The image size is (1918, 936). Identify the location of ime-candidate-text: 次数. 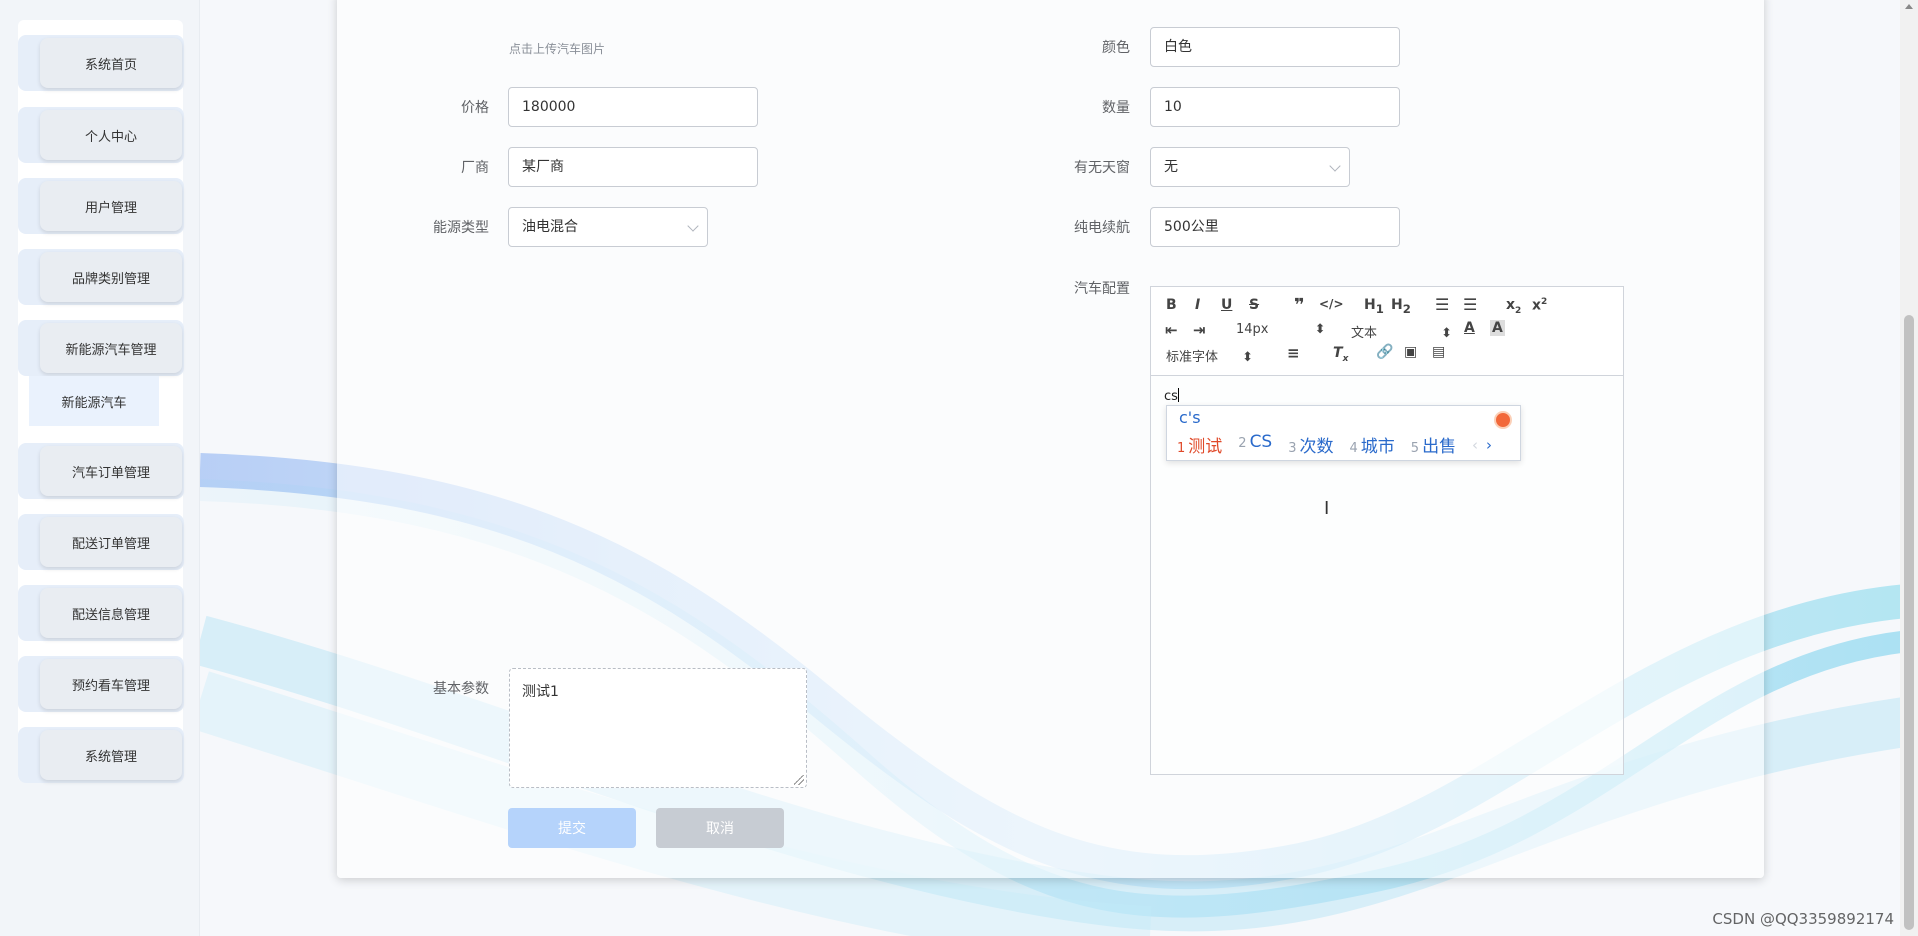
(1316, 447).